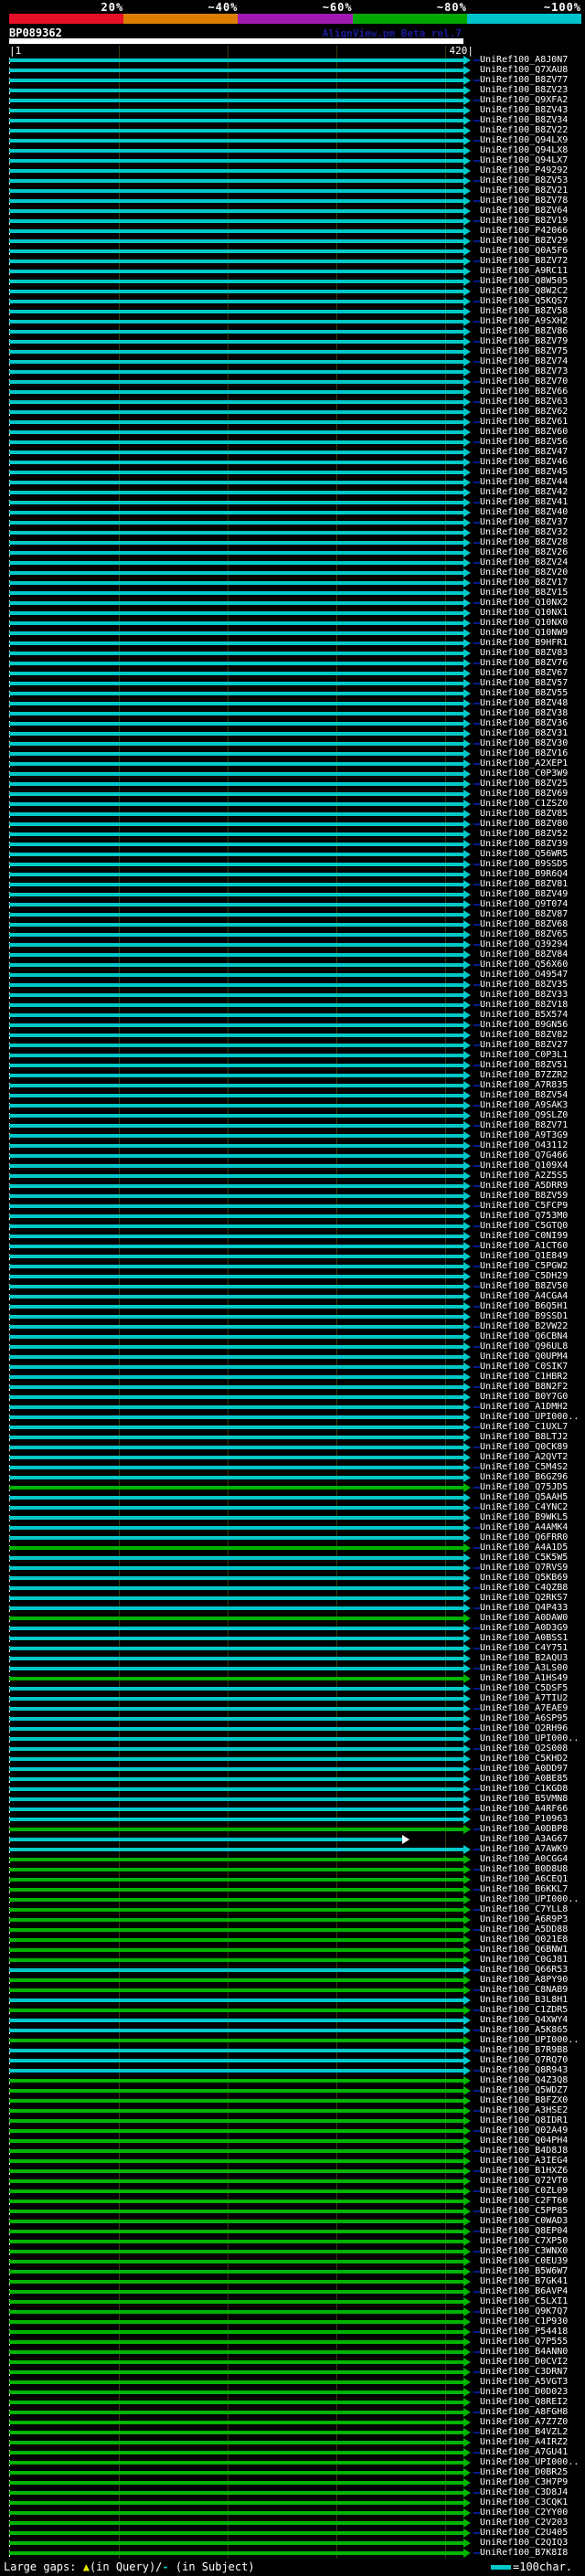 This screenshot has height=2576, width=585. What do you see at coordinates (524, 1537) in the screenshot?
I see `row-label: UniRef100_Q6FRR0` at bounding box center [524, 1537].